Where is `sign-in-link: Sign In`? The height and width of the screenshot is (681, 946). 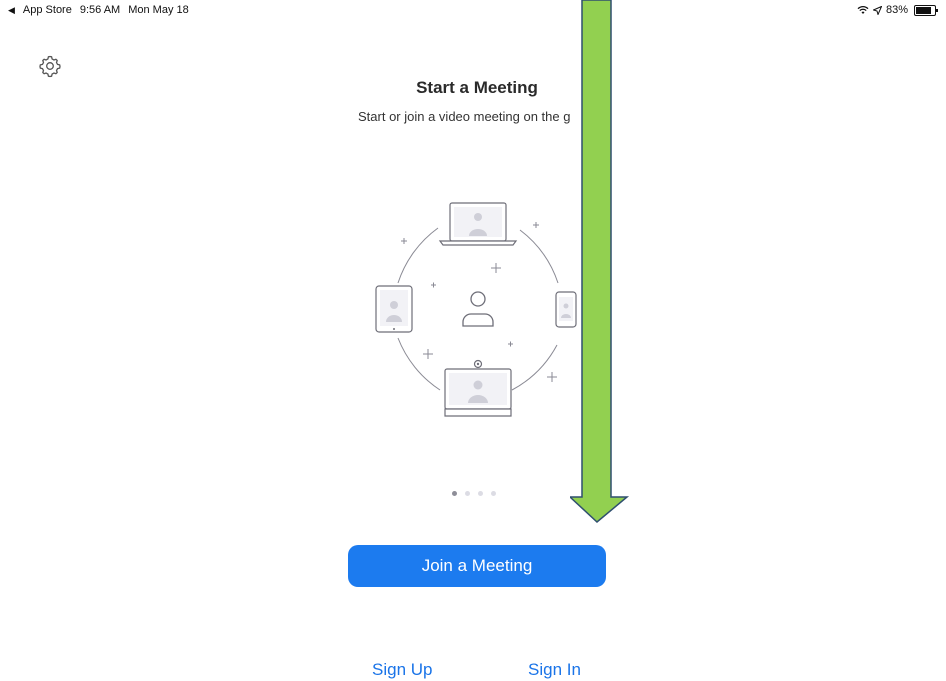
sign-in-link: Sign In is located at coordinates (554, 670).